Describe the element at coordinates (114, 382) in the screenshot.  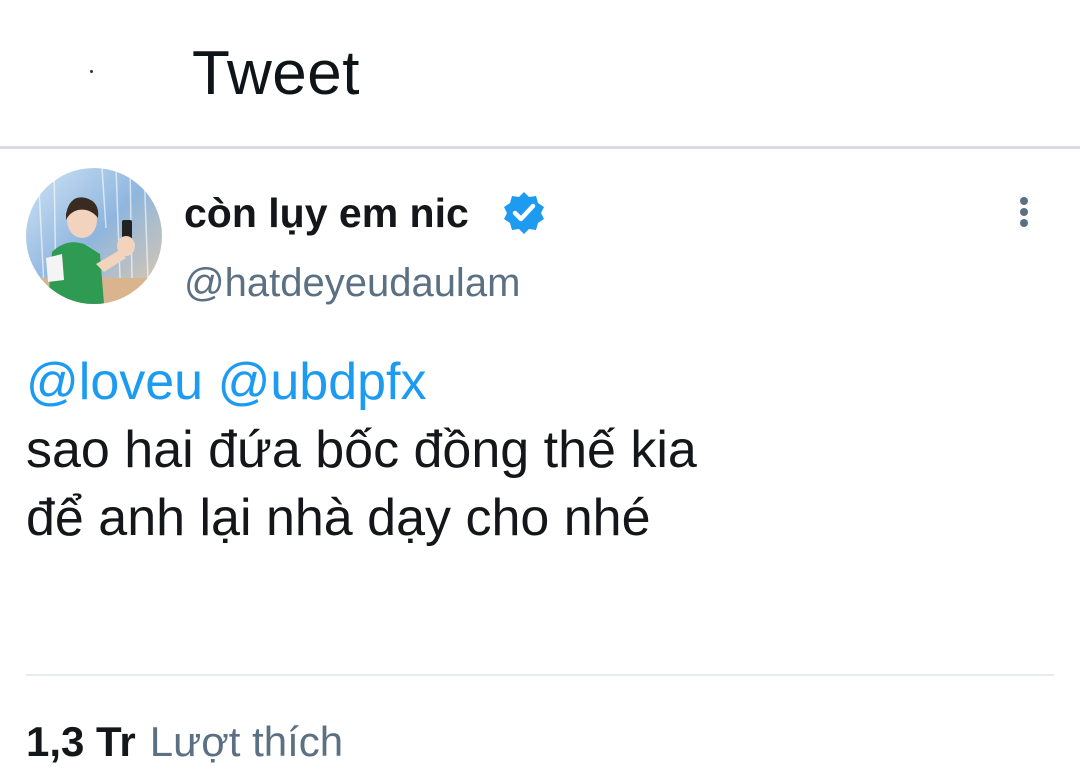
I see `mention-link: @loveu` at that location.